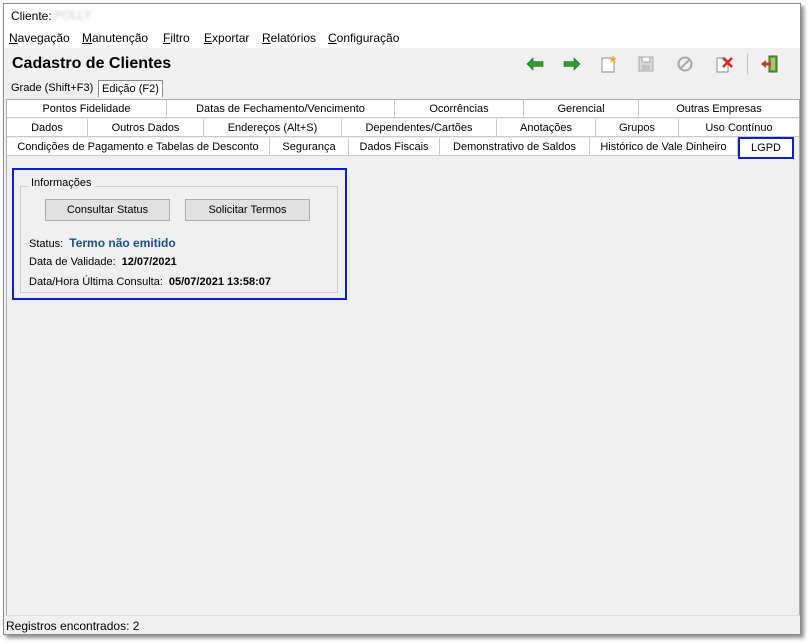 Image resolution: width=808 pixels, height=643 pixels. I want to click on save-icon, so click(646, 64).